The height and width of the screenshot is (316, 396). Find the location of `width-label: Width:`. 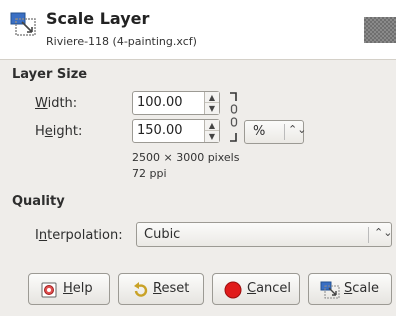

width-label: Width: is located at coordinates (56, 103).